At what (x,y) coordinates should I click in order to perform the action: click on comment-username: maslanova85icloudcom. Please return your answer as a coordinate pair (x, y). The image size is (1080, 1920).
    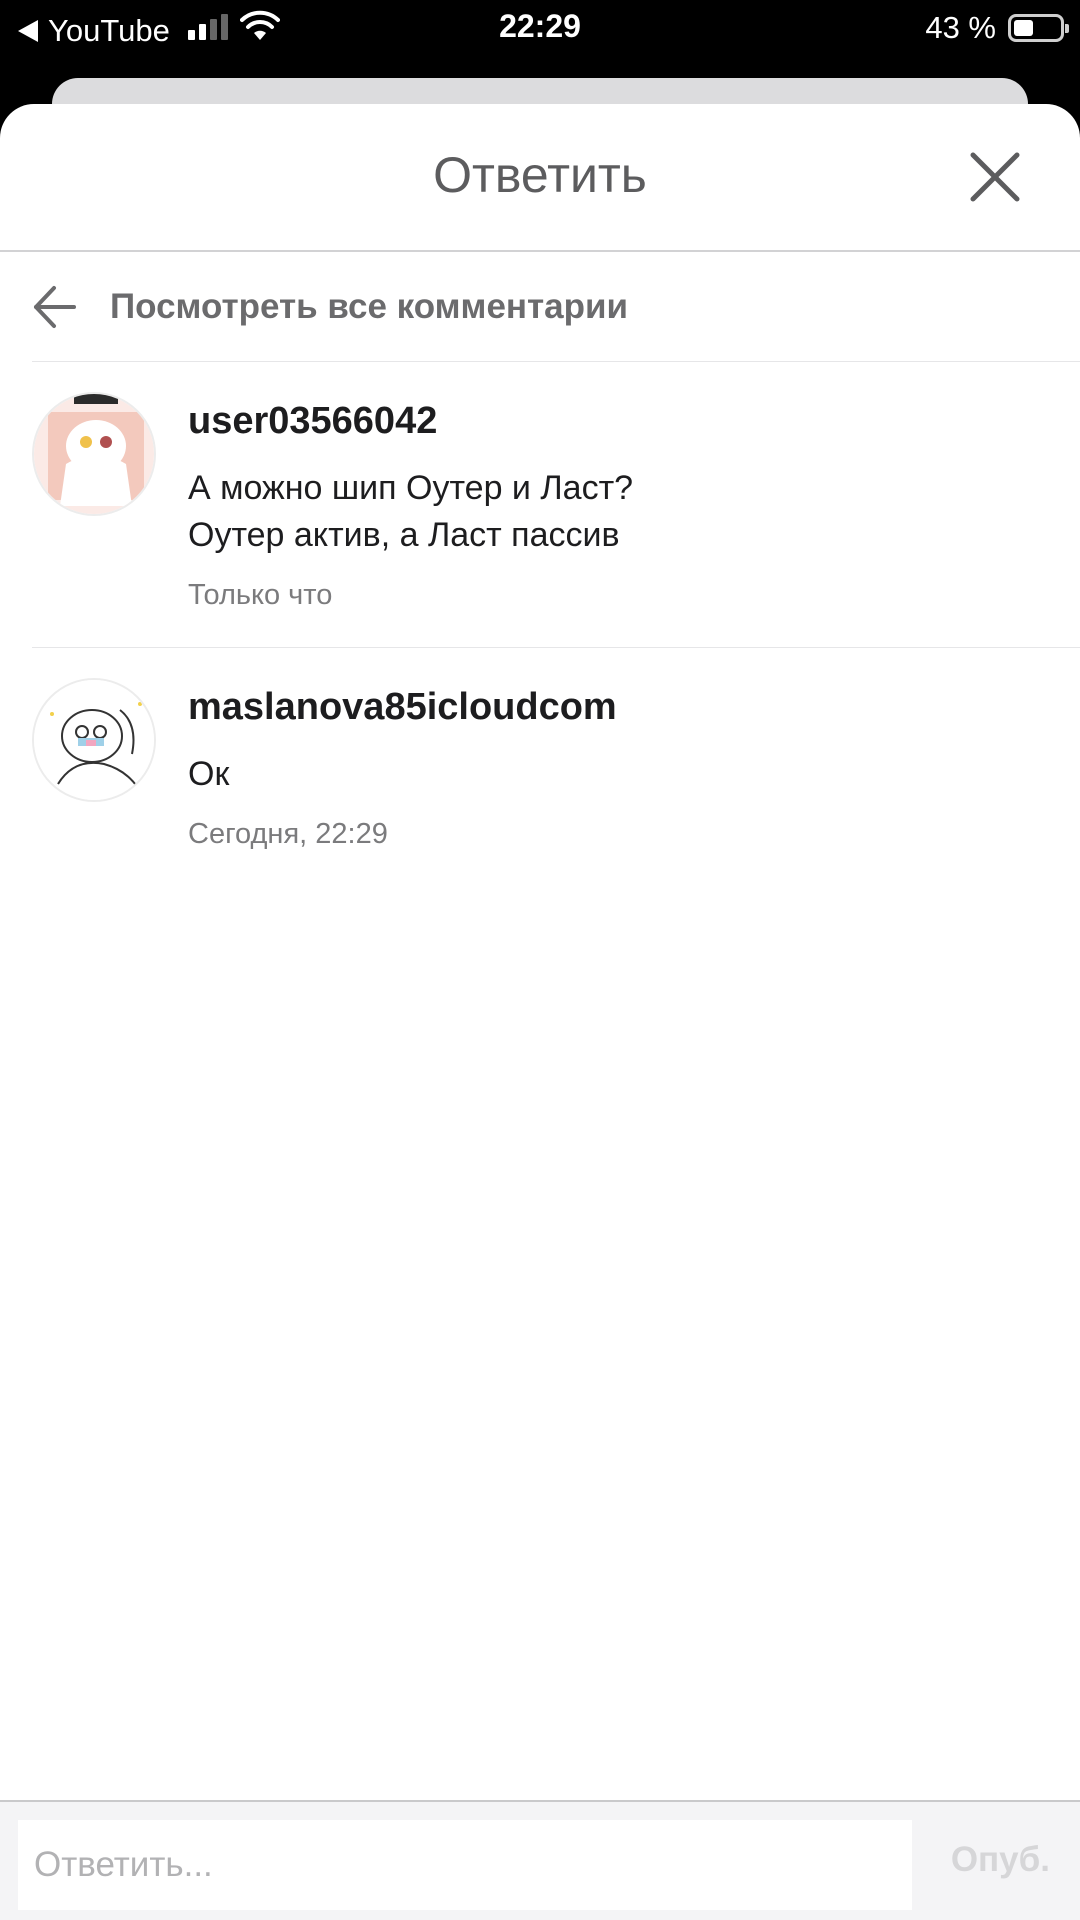
    Looking at the image, I should click on (614, 707).